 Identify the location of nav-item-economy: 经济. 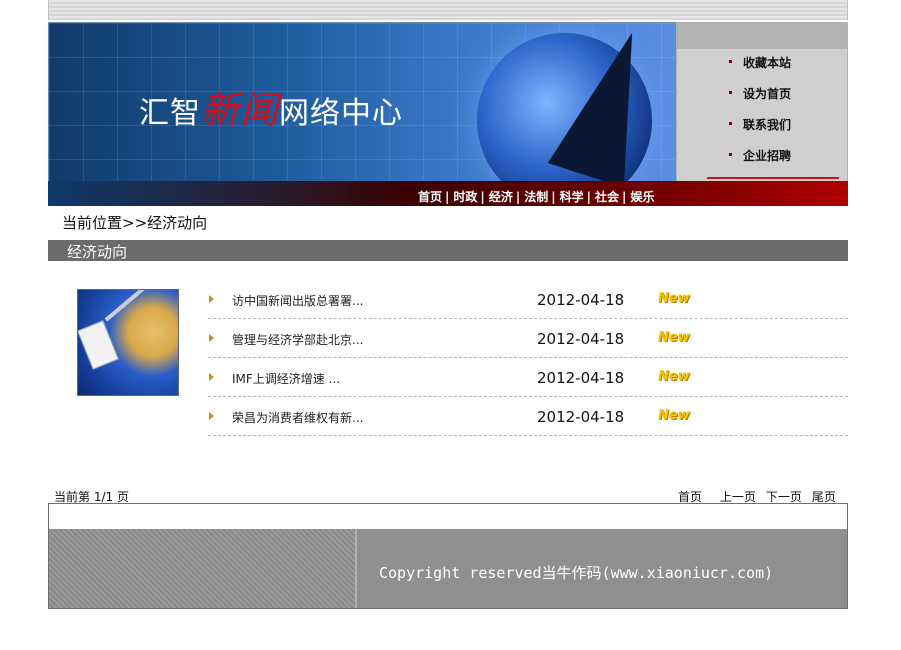
(501, 197).